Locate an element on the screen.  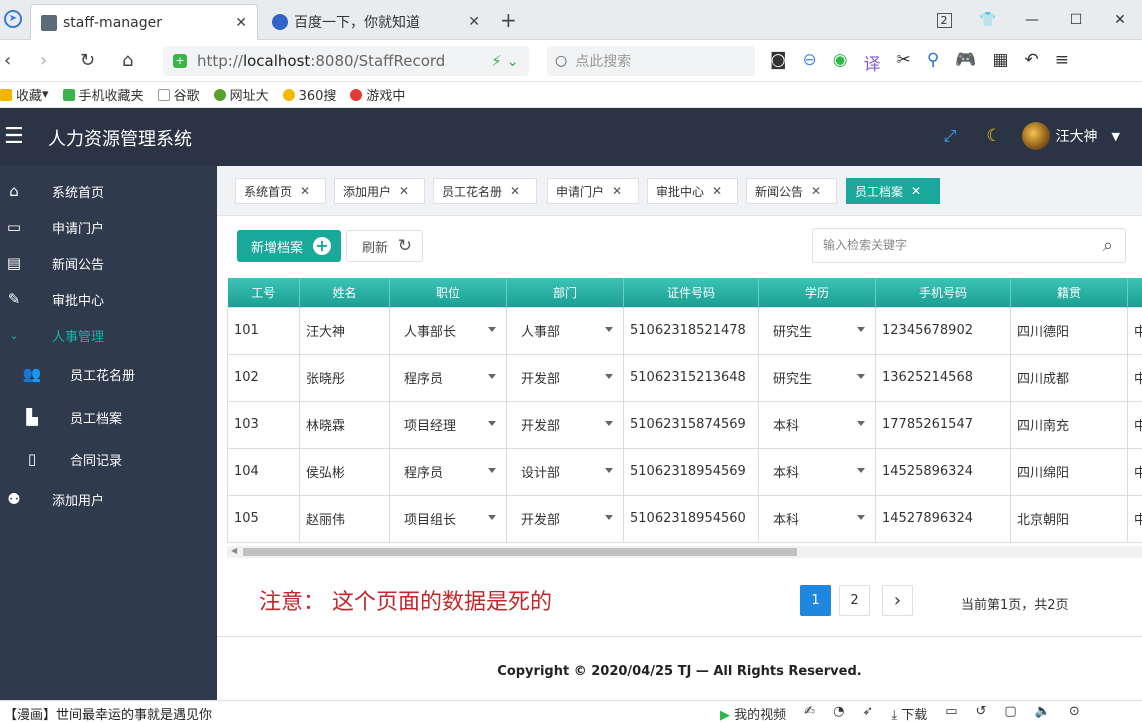
tray-icon: ▭ is located at coordinates (951, 713).